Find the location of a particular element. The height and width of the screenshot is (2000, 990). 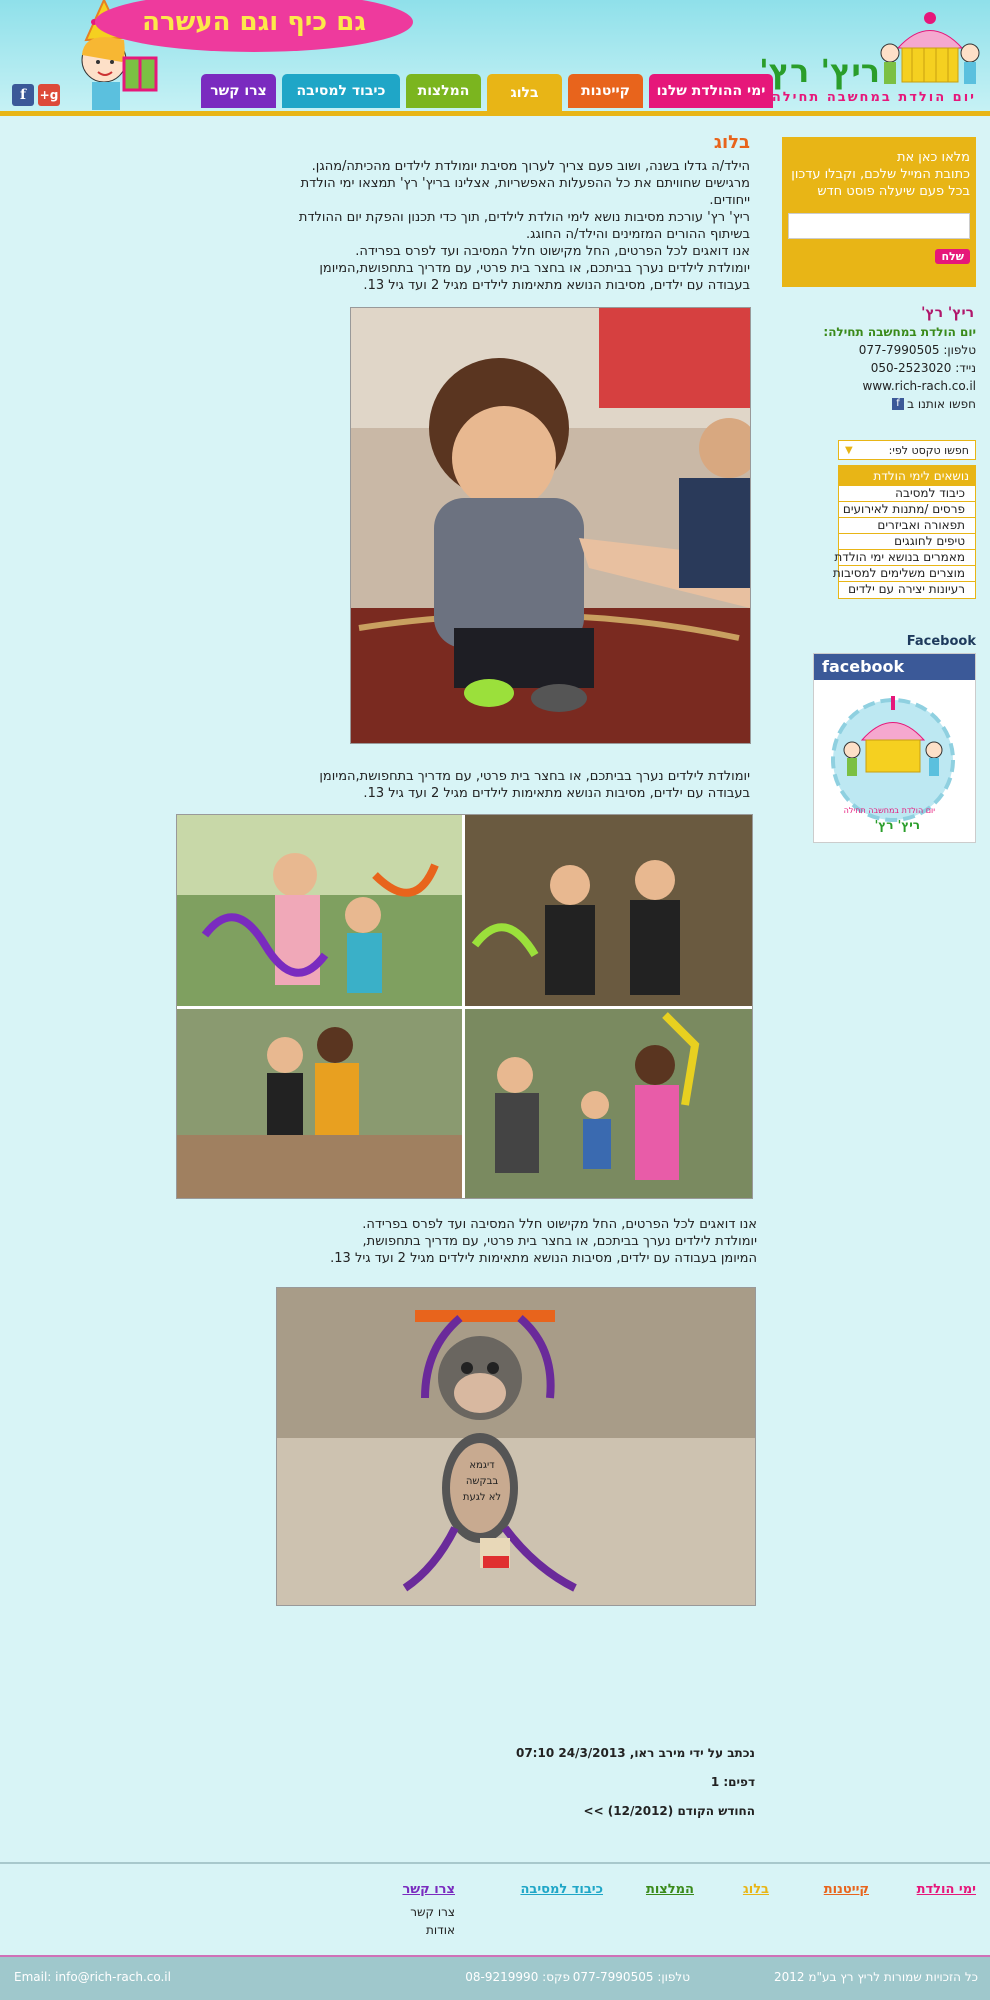

nav-label: ימי ההולדת שלנו is located at coordinates (711, 91).